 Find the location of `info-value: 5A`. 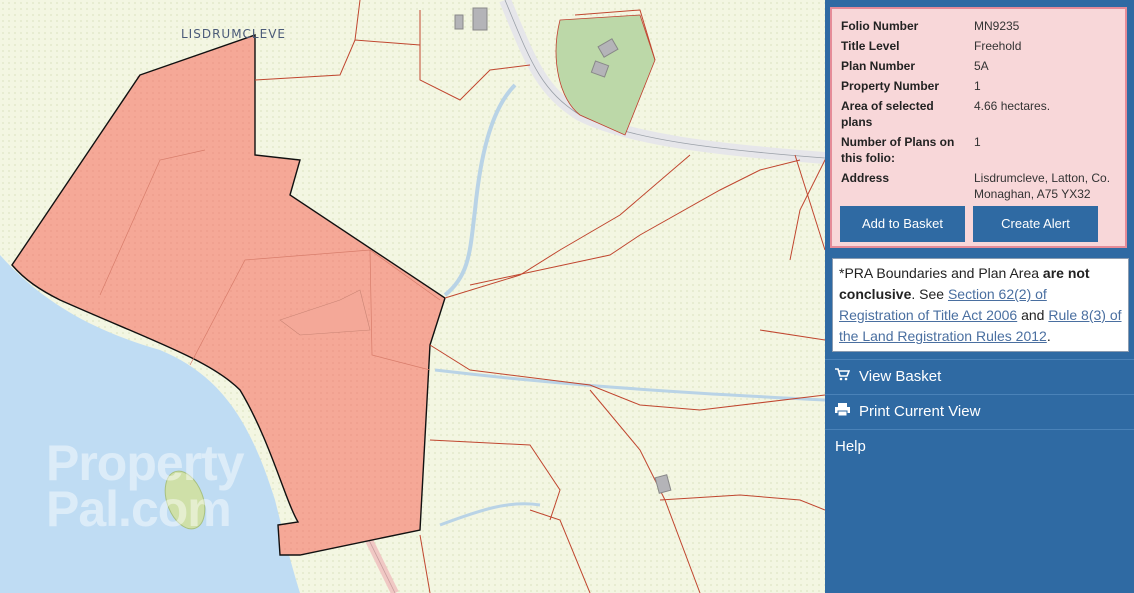

info-value: 5A is located at coordinates (981, 66).